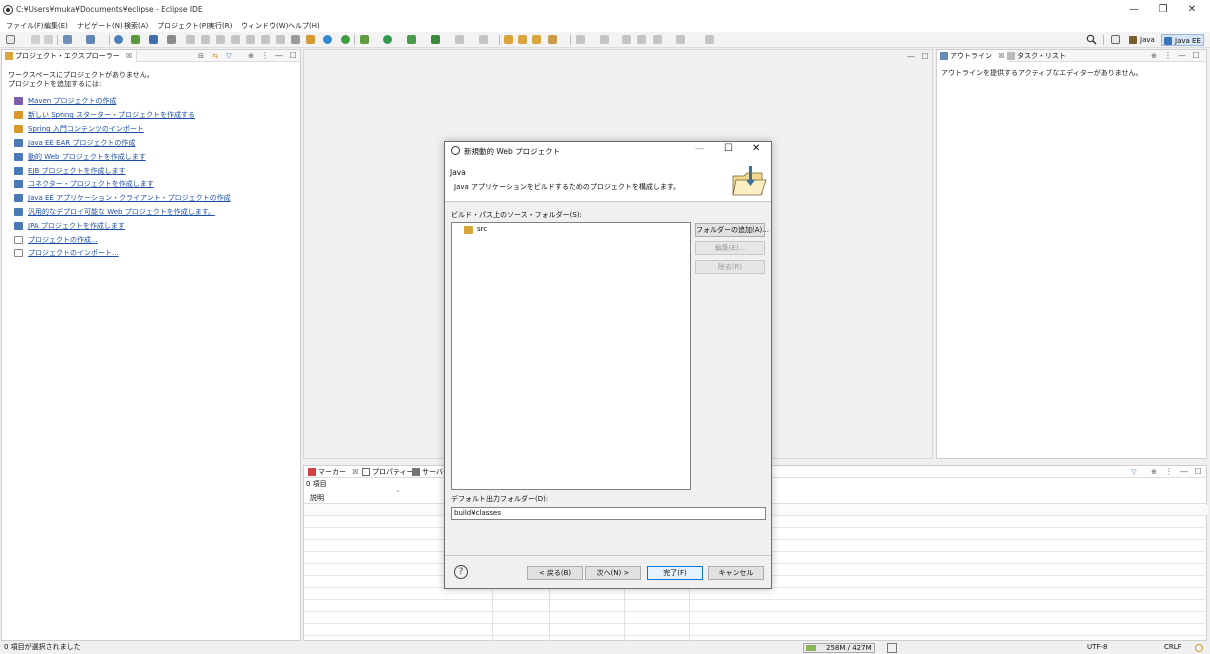 This screenshot has height=654, width=1210. I want to click on open-task-icon, so click(536, 39).